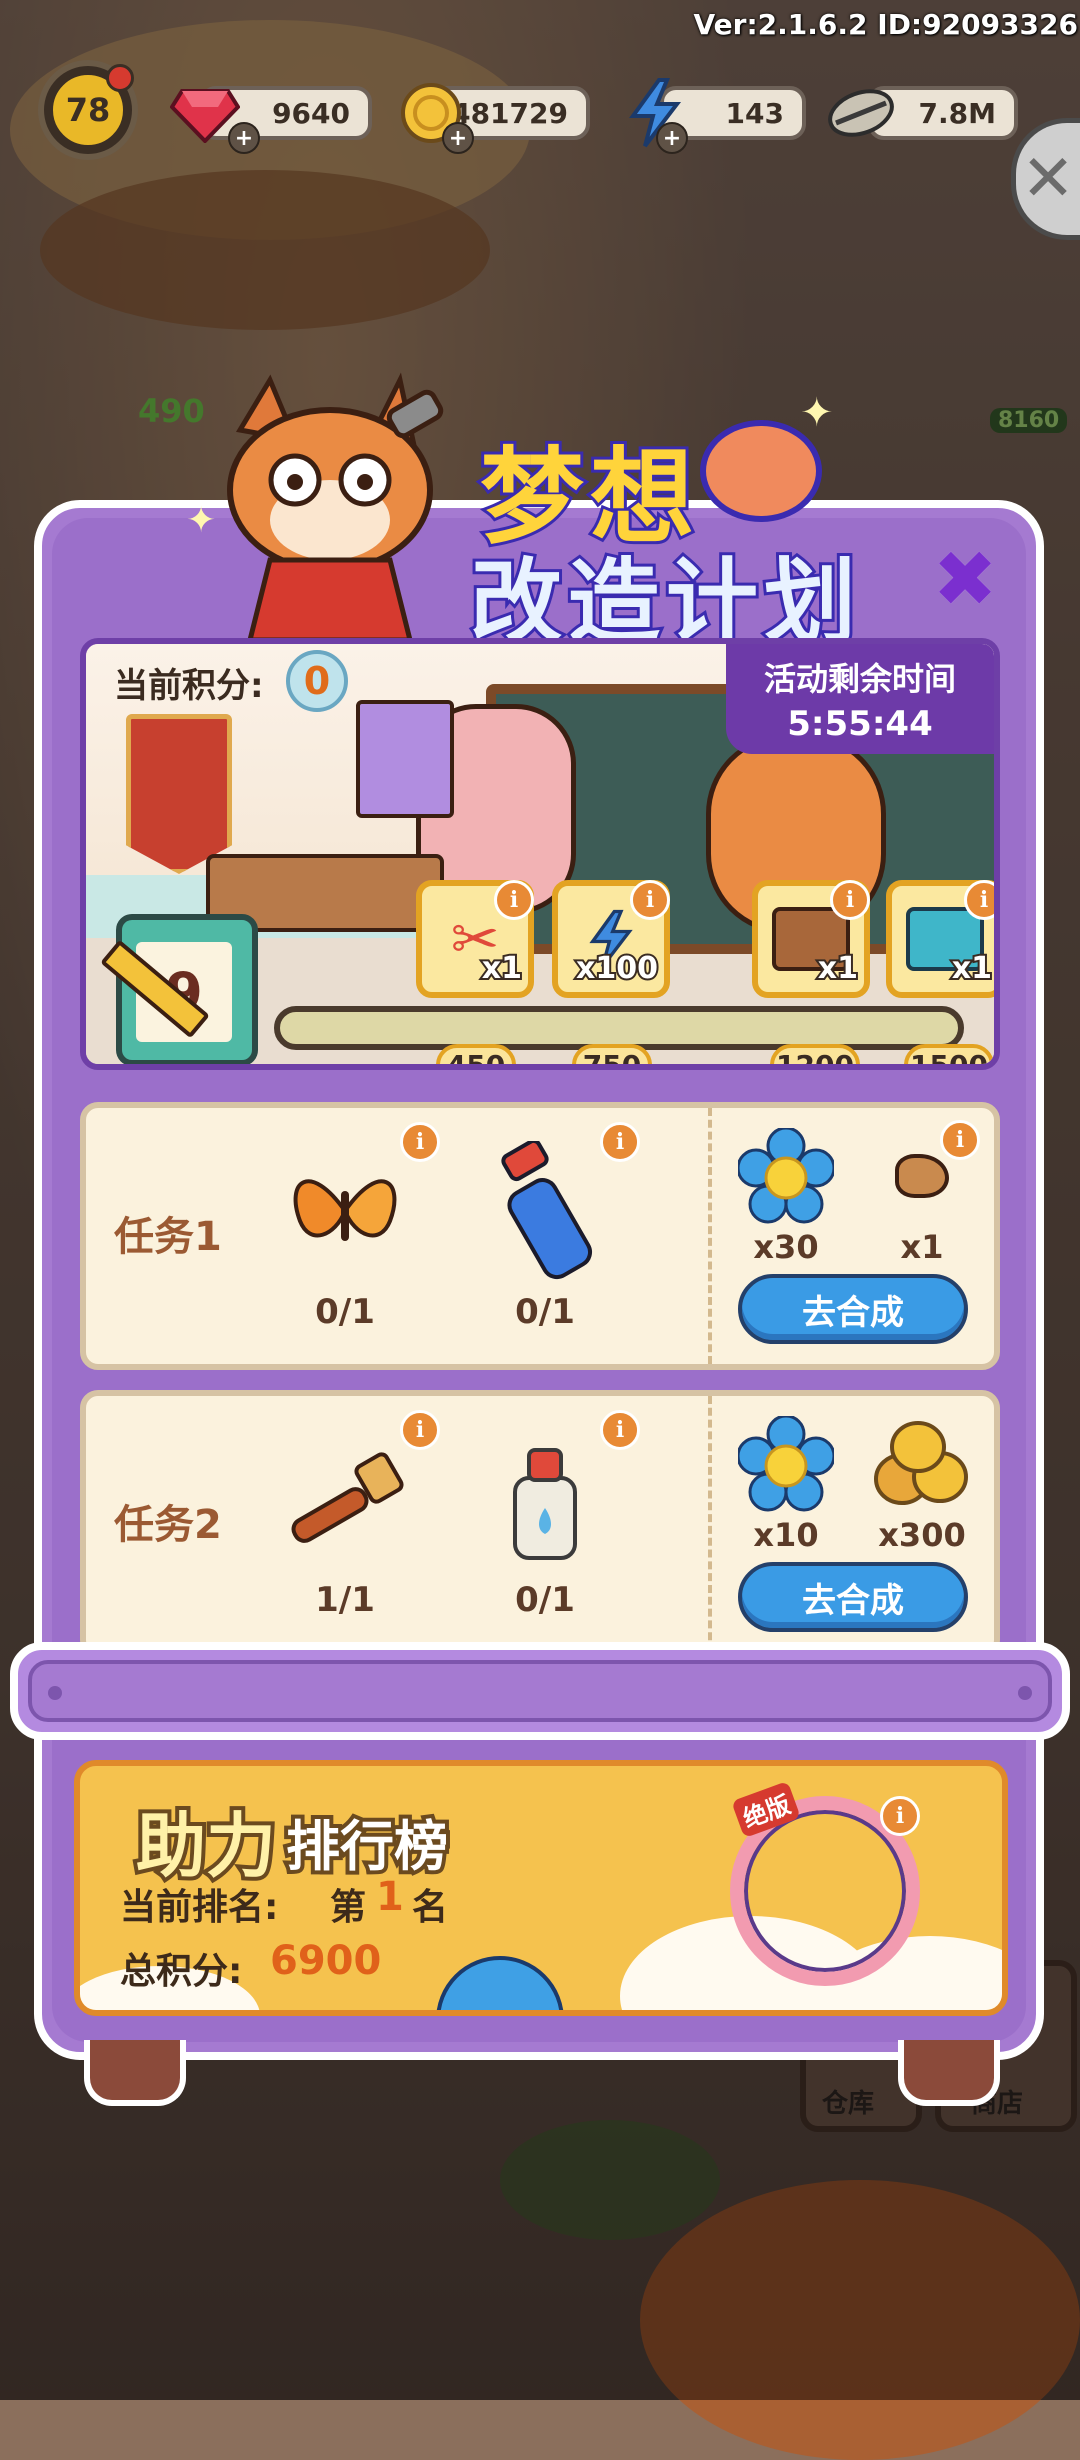 The width and height of the screenshot is (1080, 2460). What do you see at coordinates (957, 113) in the screenshot?
I see `seeds-value: 7.8M` at bounding box center [957, 113].